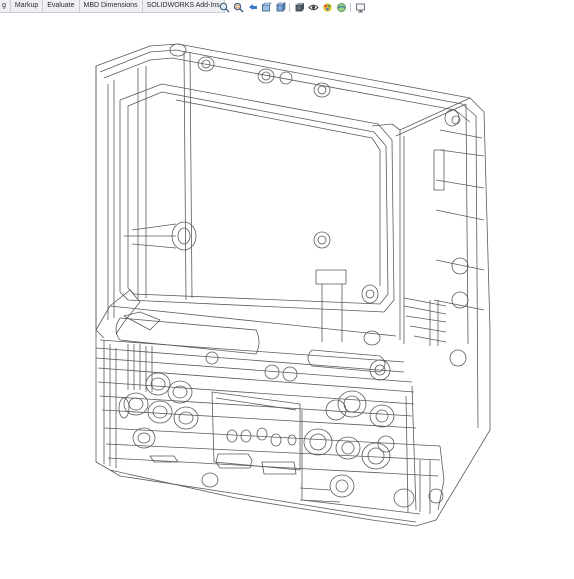 The image size is (574, 579). What do you see at coordinates (280, 7) in the screenshot?
I see `view-orientation-icon` at bounding box center [280, 7].